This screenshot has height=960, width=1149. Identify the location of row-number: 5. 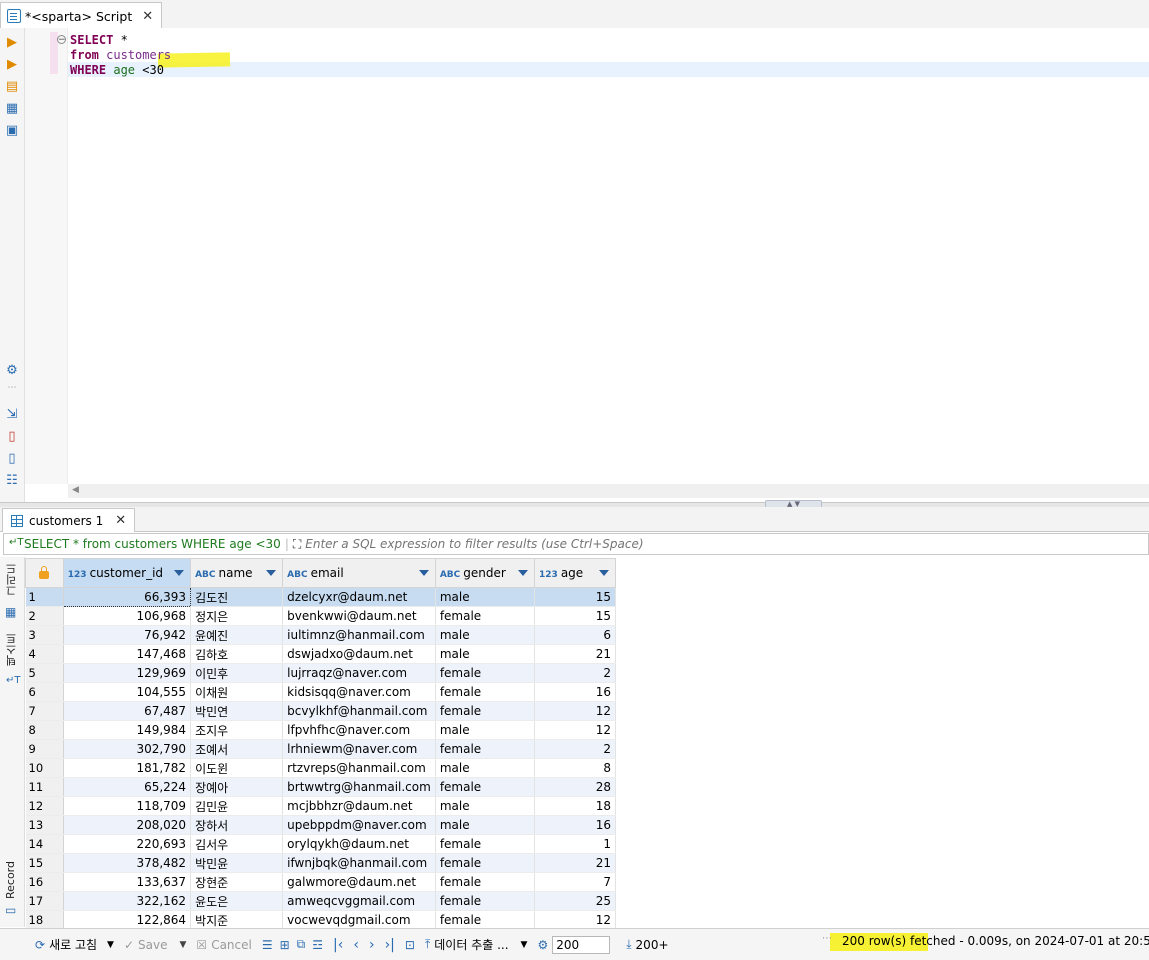
(44, 673).